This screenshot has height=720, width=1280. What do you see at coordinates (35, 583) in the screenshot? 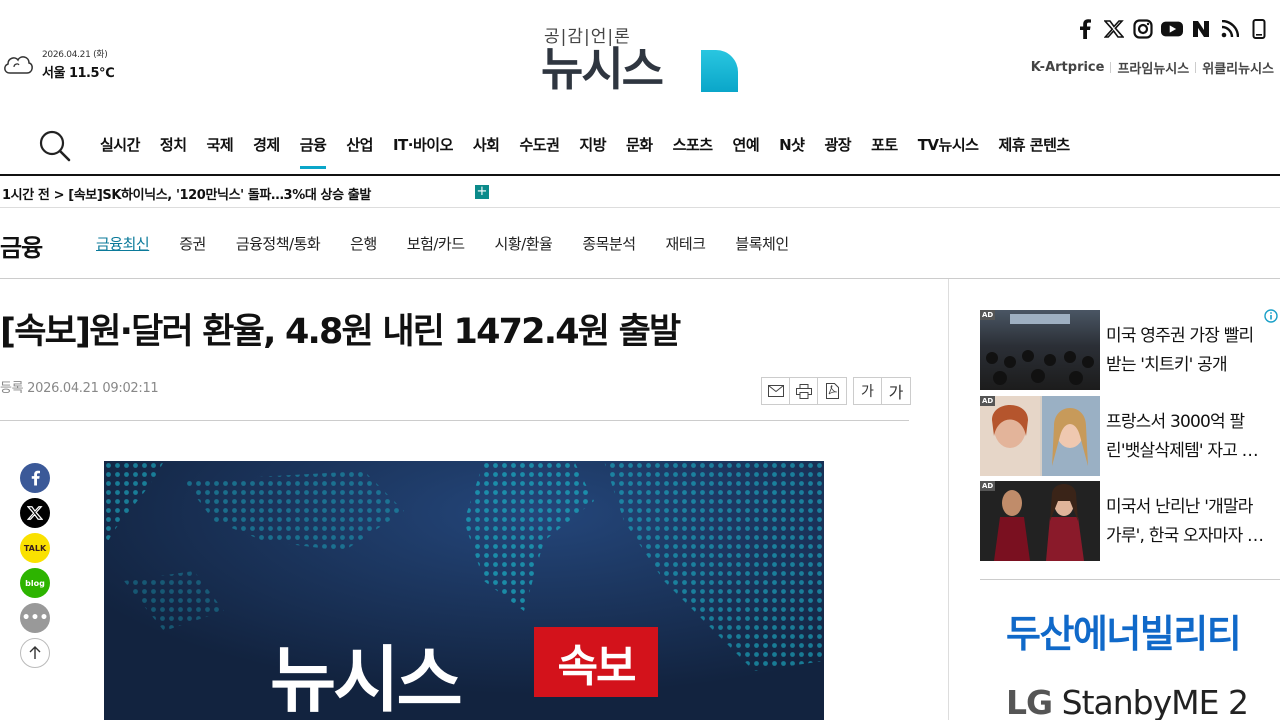
I see `blog-icon: blog` at bounding box center [35, 583].